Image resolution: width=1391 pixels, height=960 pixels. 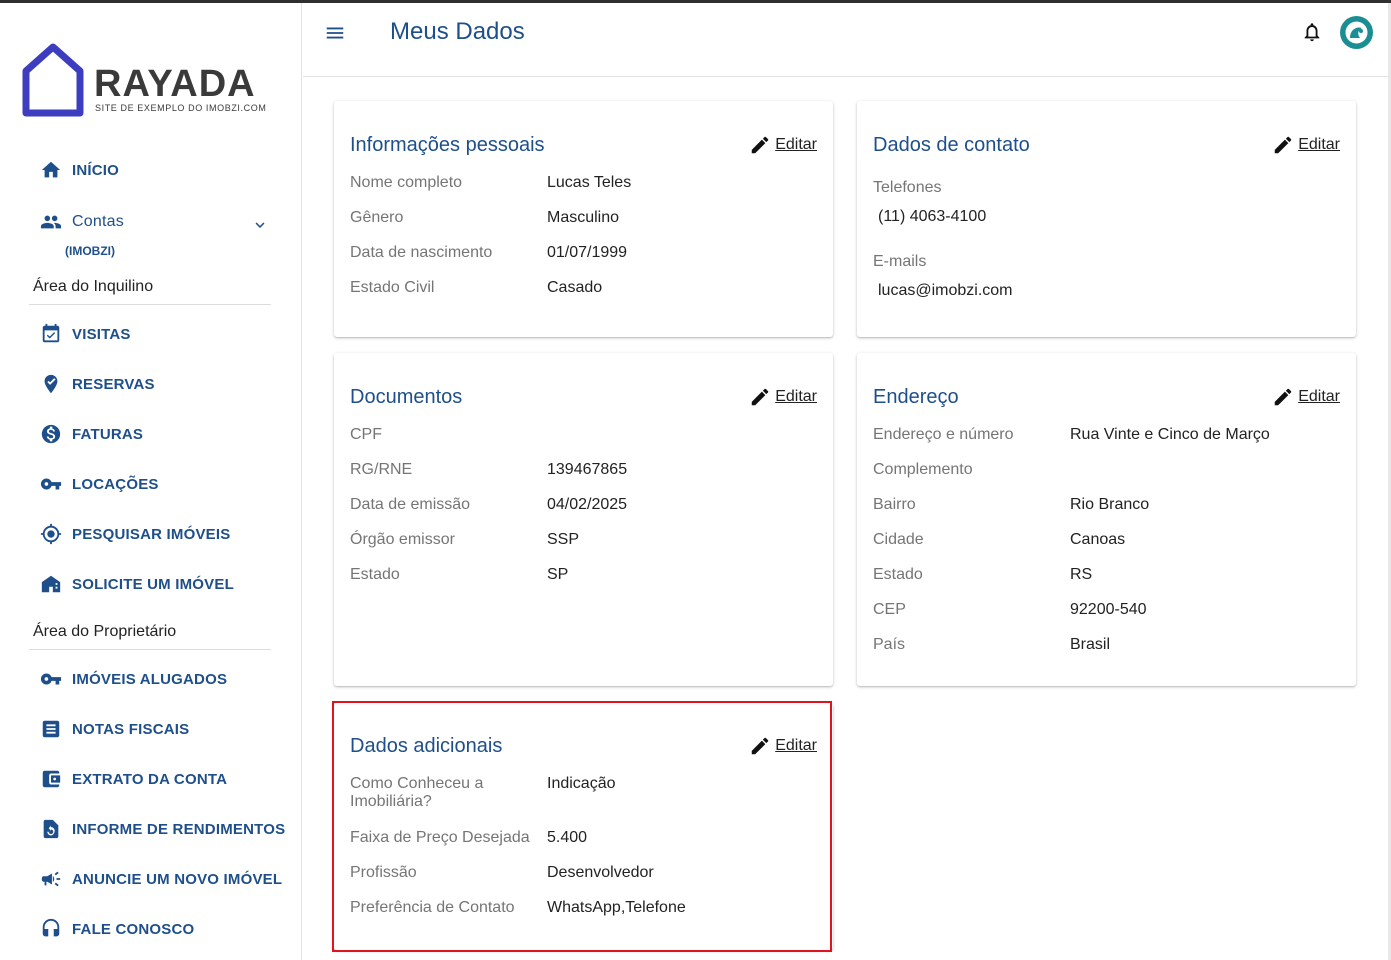 What do you see at coordinates (131, 729) in the screenshot?
I see `sidebar-item-label: NOTAS FISCAIS` at bounding box center [131, 729].